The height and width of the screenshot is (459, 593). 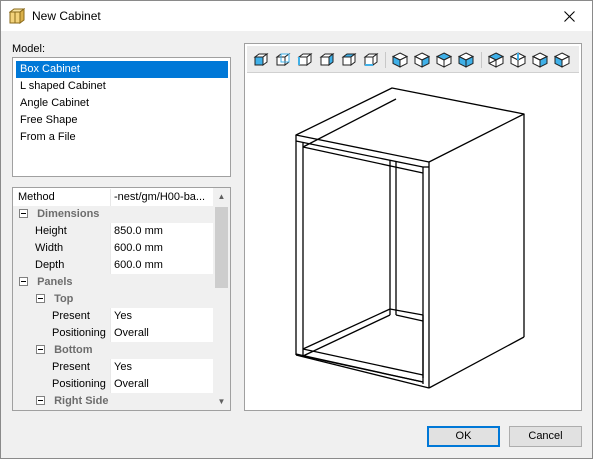 What do you see at coordinates (66, 16) in the screenshot?
I see `window-title: New Cabinet` at bounding box center [66, 16].